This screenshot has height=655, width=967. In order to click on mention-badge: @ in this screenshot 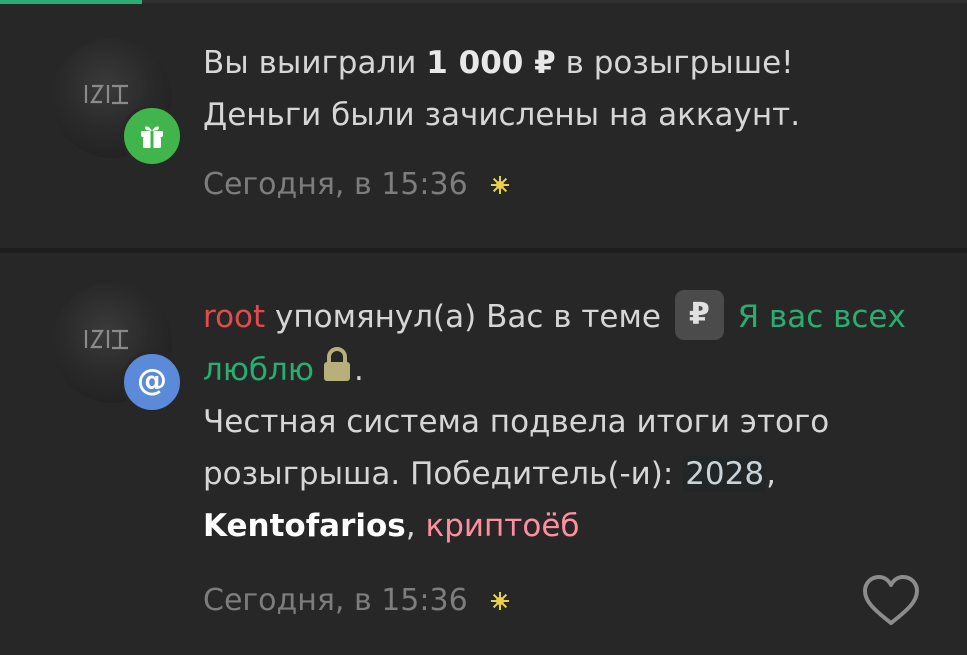, I will do `click(152, 382)`.